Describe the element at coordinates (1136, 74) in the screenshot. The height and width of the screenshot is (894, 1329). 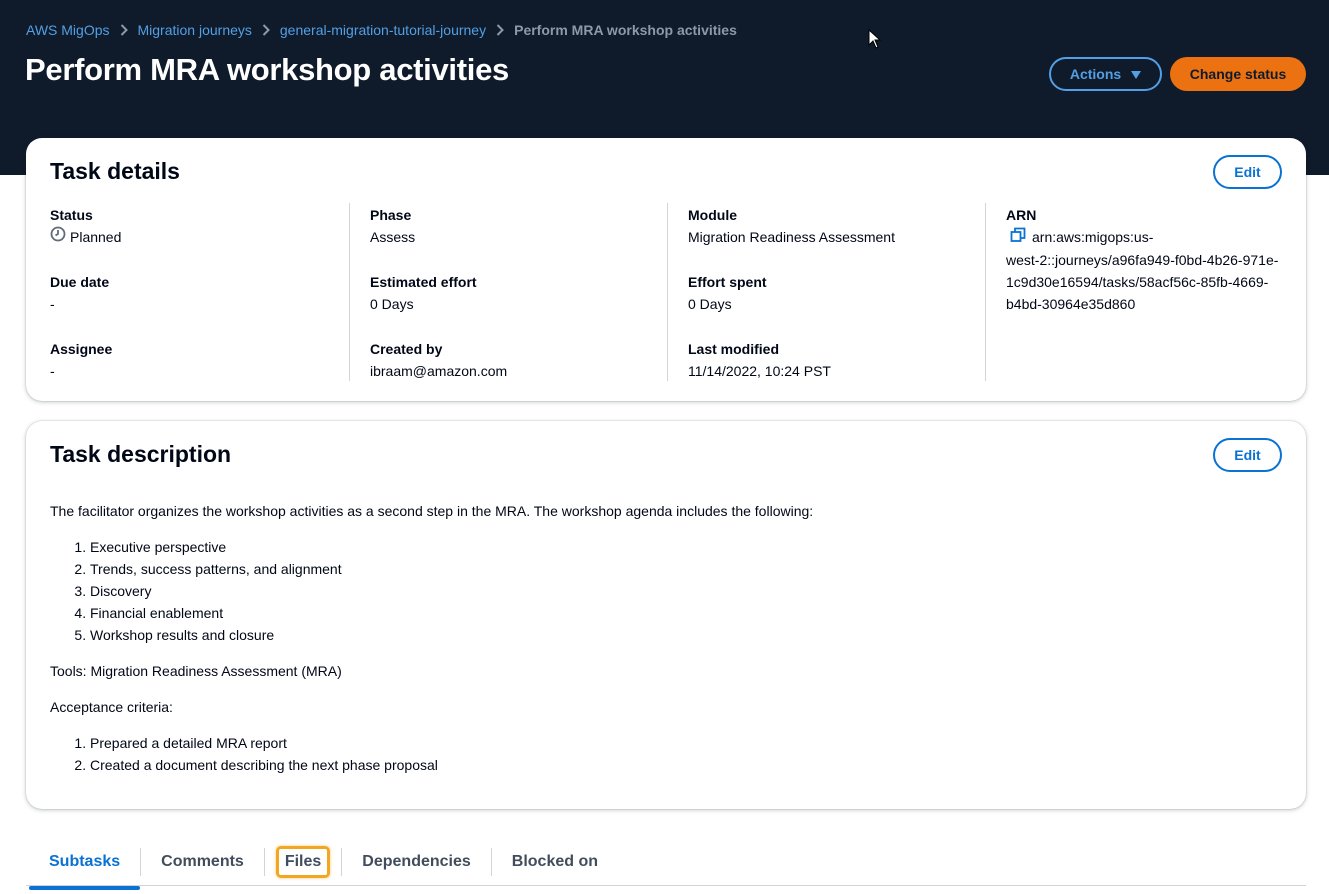
I see `caret-down-icon` at that location.